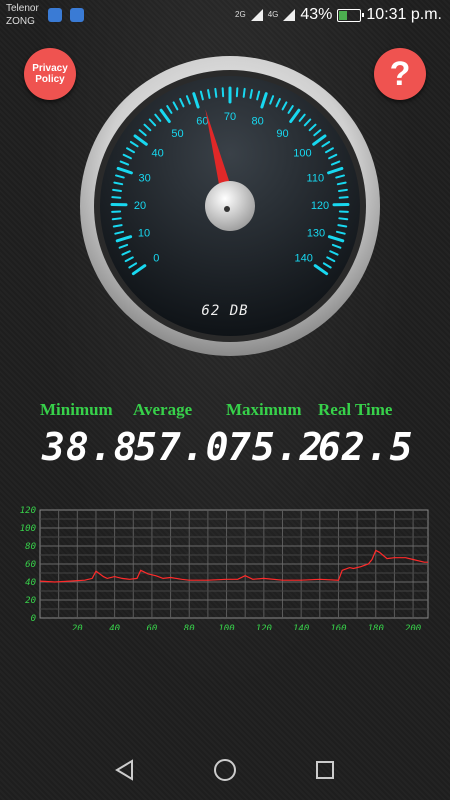  What do you see at coordinates (202, 121) in the screenshot?
I see `gauge-tick-label: 60` at bounding box center [202, 121].